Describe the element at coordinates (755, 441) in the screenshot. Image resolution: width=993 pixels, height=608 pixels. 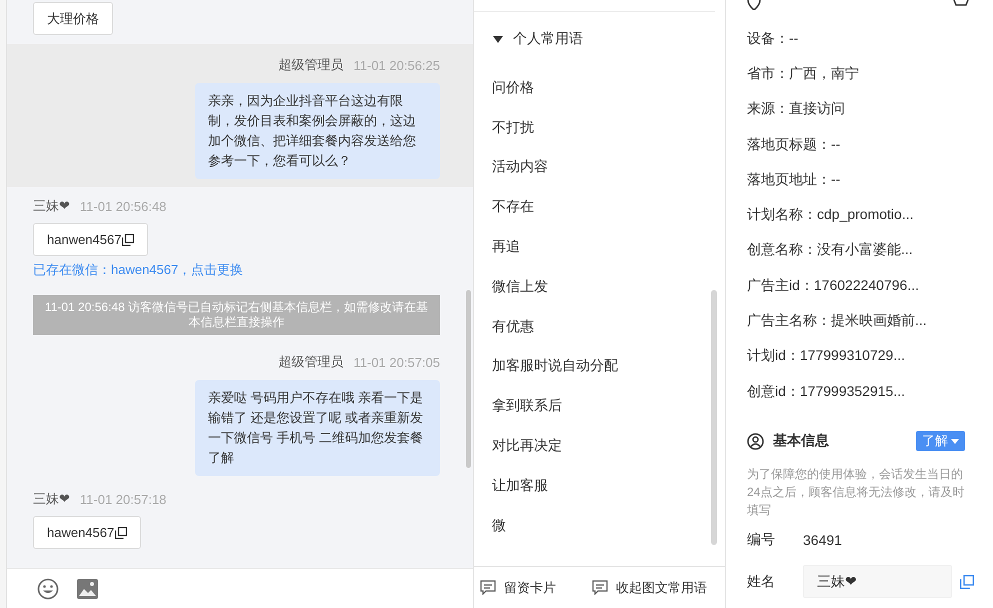
I see `user-icon` at that location.